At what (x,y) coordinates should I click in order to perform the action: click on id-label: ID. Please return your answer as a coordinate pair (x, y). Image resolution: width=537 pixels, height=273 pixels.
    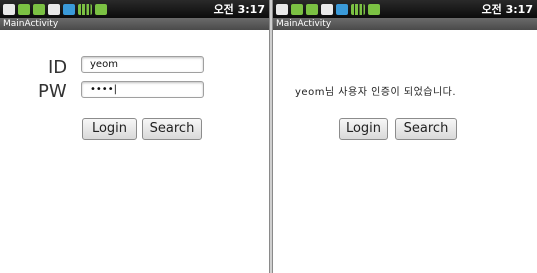
    Looking at the image, I should click on (58, 67).